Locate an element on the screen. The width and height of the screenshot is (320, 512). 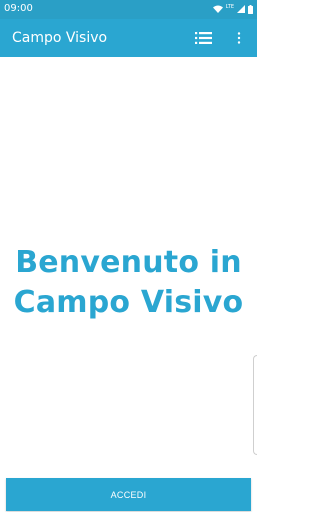
more-options-button is located at coordinates (239, 38).